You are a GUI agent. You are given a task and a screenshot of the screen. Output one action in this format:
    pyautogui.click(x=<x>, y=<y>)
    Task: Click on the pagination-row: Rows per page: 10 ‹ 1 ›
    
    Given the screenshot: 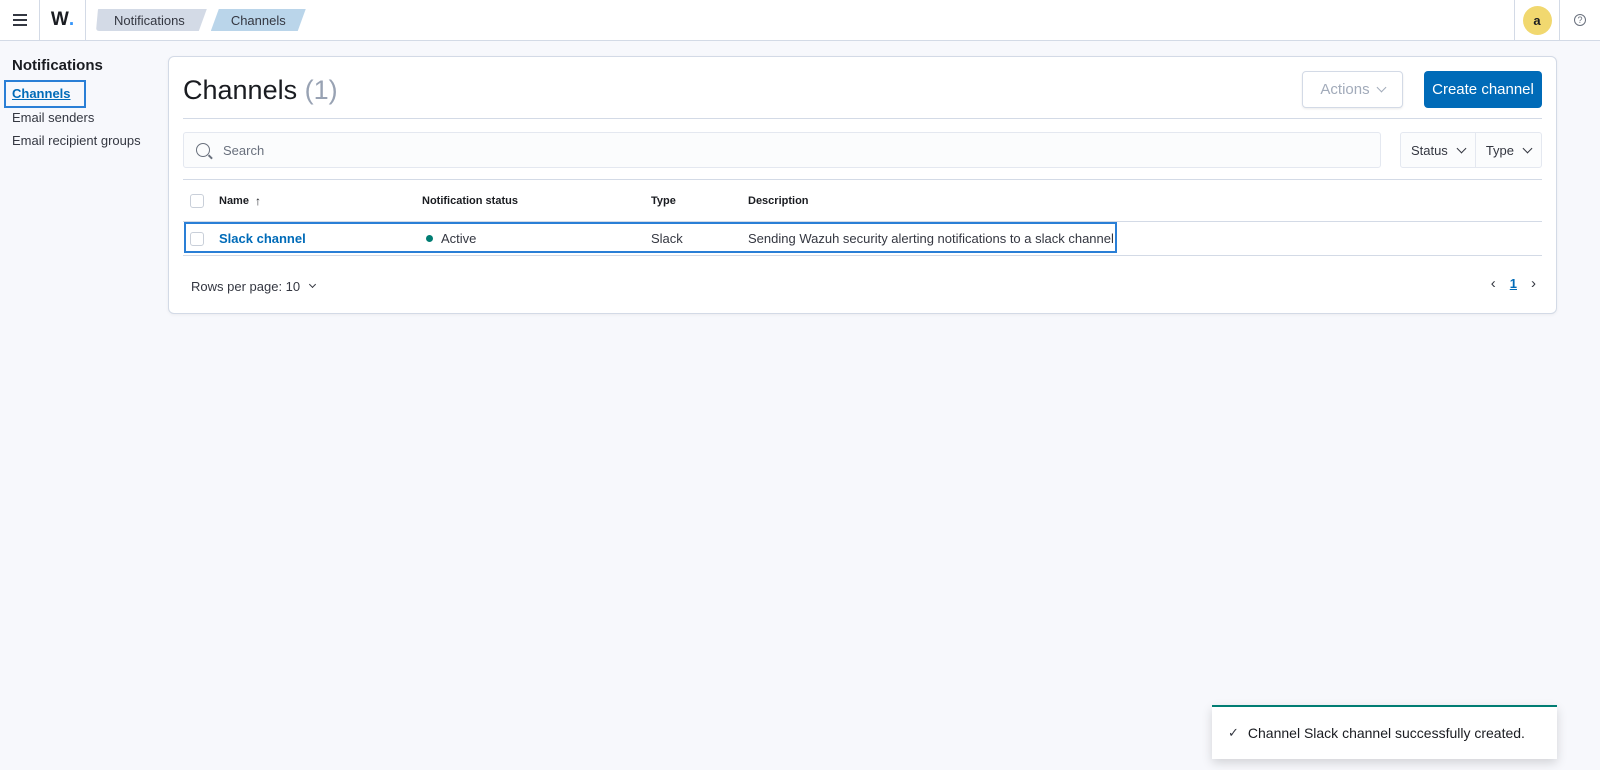 What is the action you would take?
    pyautogui.click(x=862, y=287)
    